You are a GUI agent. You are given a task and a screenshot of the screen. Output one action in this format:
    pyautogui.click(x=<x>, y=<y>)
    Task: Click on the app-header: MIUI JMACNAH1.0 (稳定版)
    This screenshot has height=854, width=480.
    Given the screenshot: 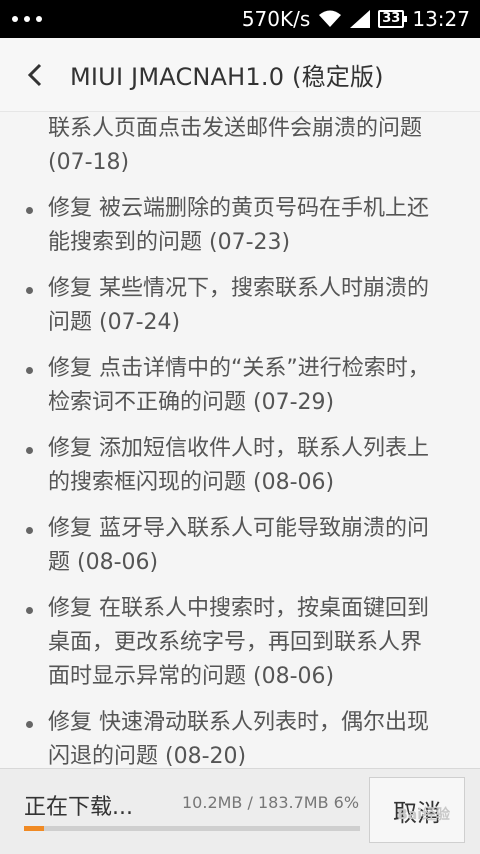 What is the action you would take?
    pyautogui.click(x=240, y=75)
    